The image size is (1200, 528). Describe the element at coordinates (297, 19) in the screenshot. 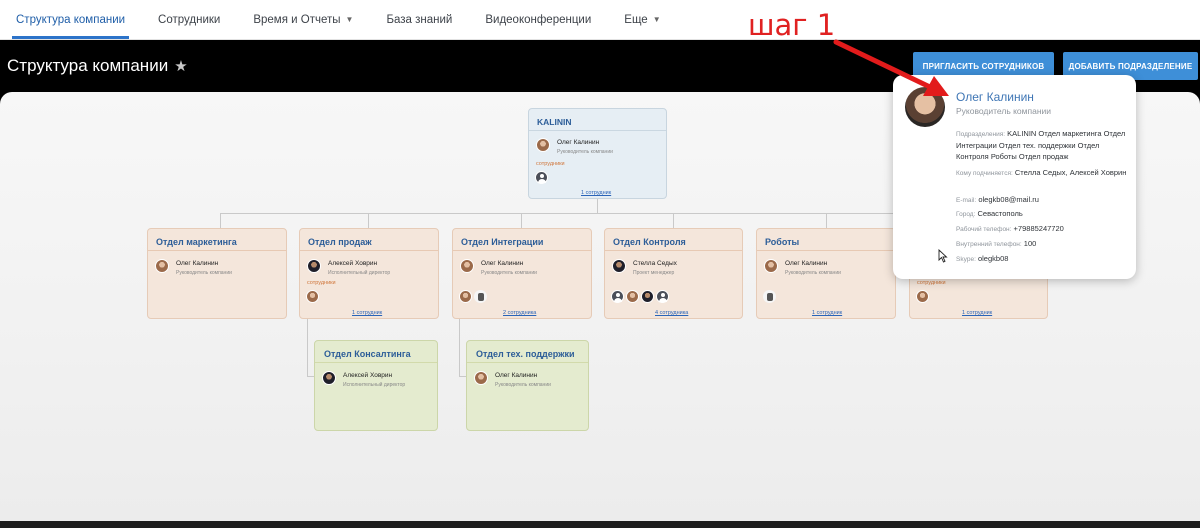

I see `tab-label: Время и Отчеты` at that location.